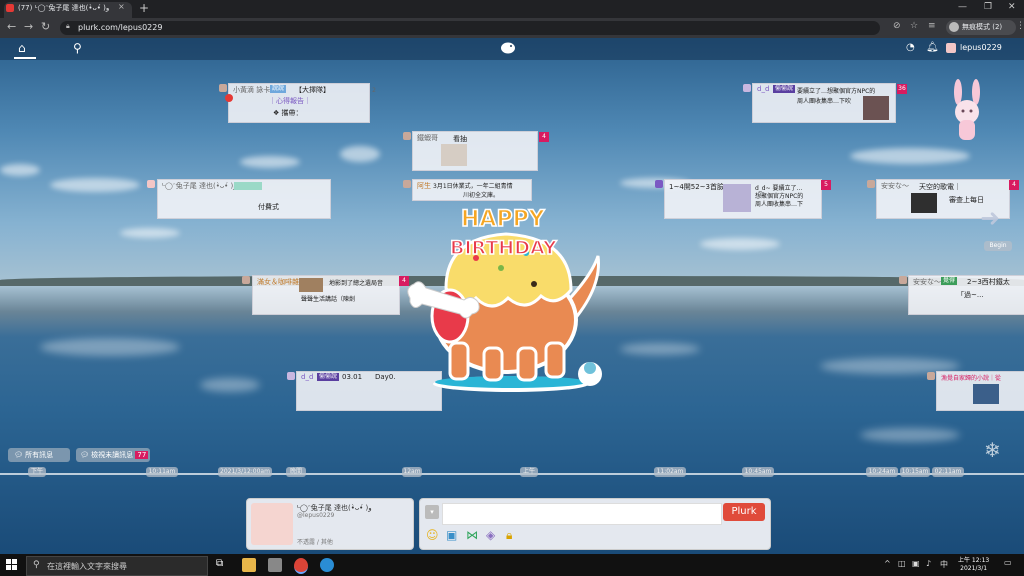 The width and height of the screenshot is (1024, 576). What do you see at coordinates (990, 218) in the screenshot?
I see `next-arrow-icon: ➜` at bounding box center [990, 218].